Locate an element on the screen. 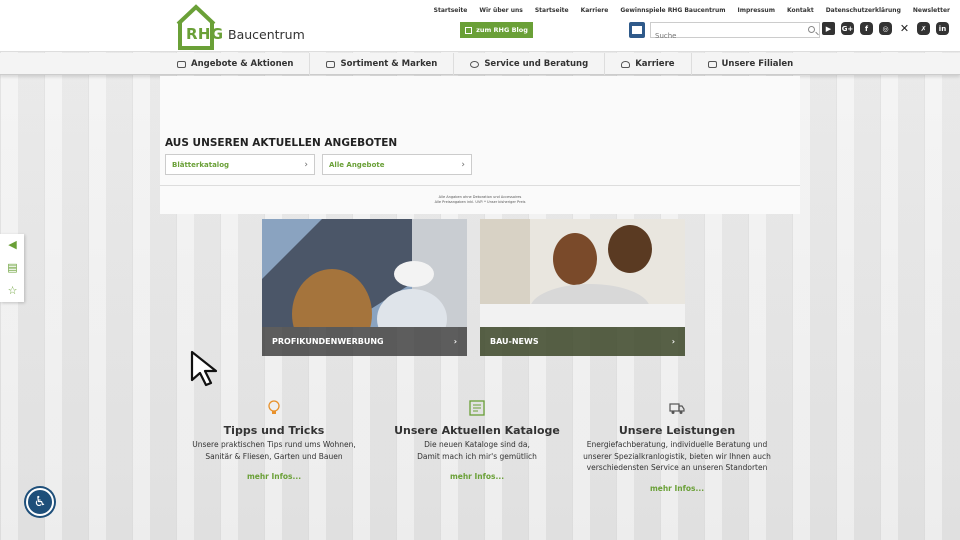 This screenshot has width=960, height=540. store-icon is located at coordinates (712, 64).